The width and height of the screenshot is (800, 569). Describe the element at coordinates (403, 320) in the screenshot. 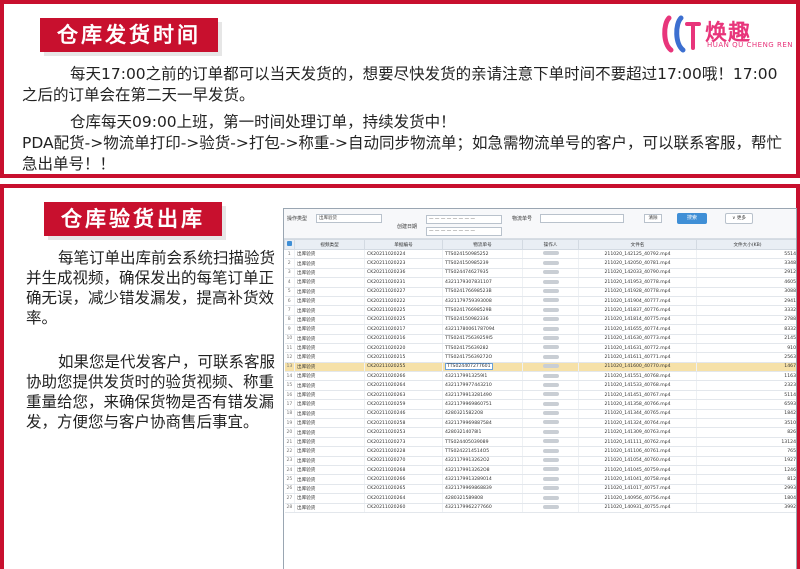

I see `cell-doc-no: CK20211020225` at that location.